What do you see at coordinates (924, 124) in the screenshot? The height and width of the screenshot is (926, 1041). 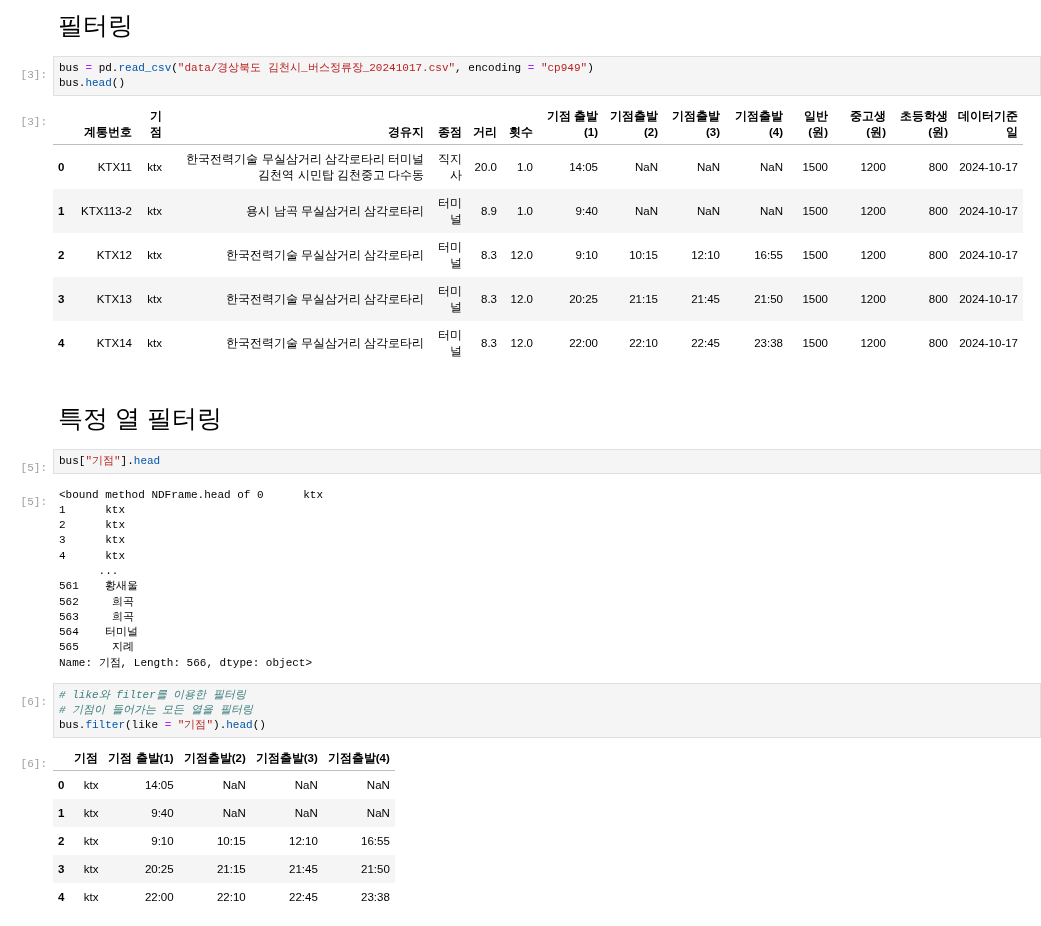 I see `column-header: 초등학생(원)` at bounding box center [924, 124].